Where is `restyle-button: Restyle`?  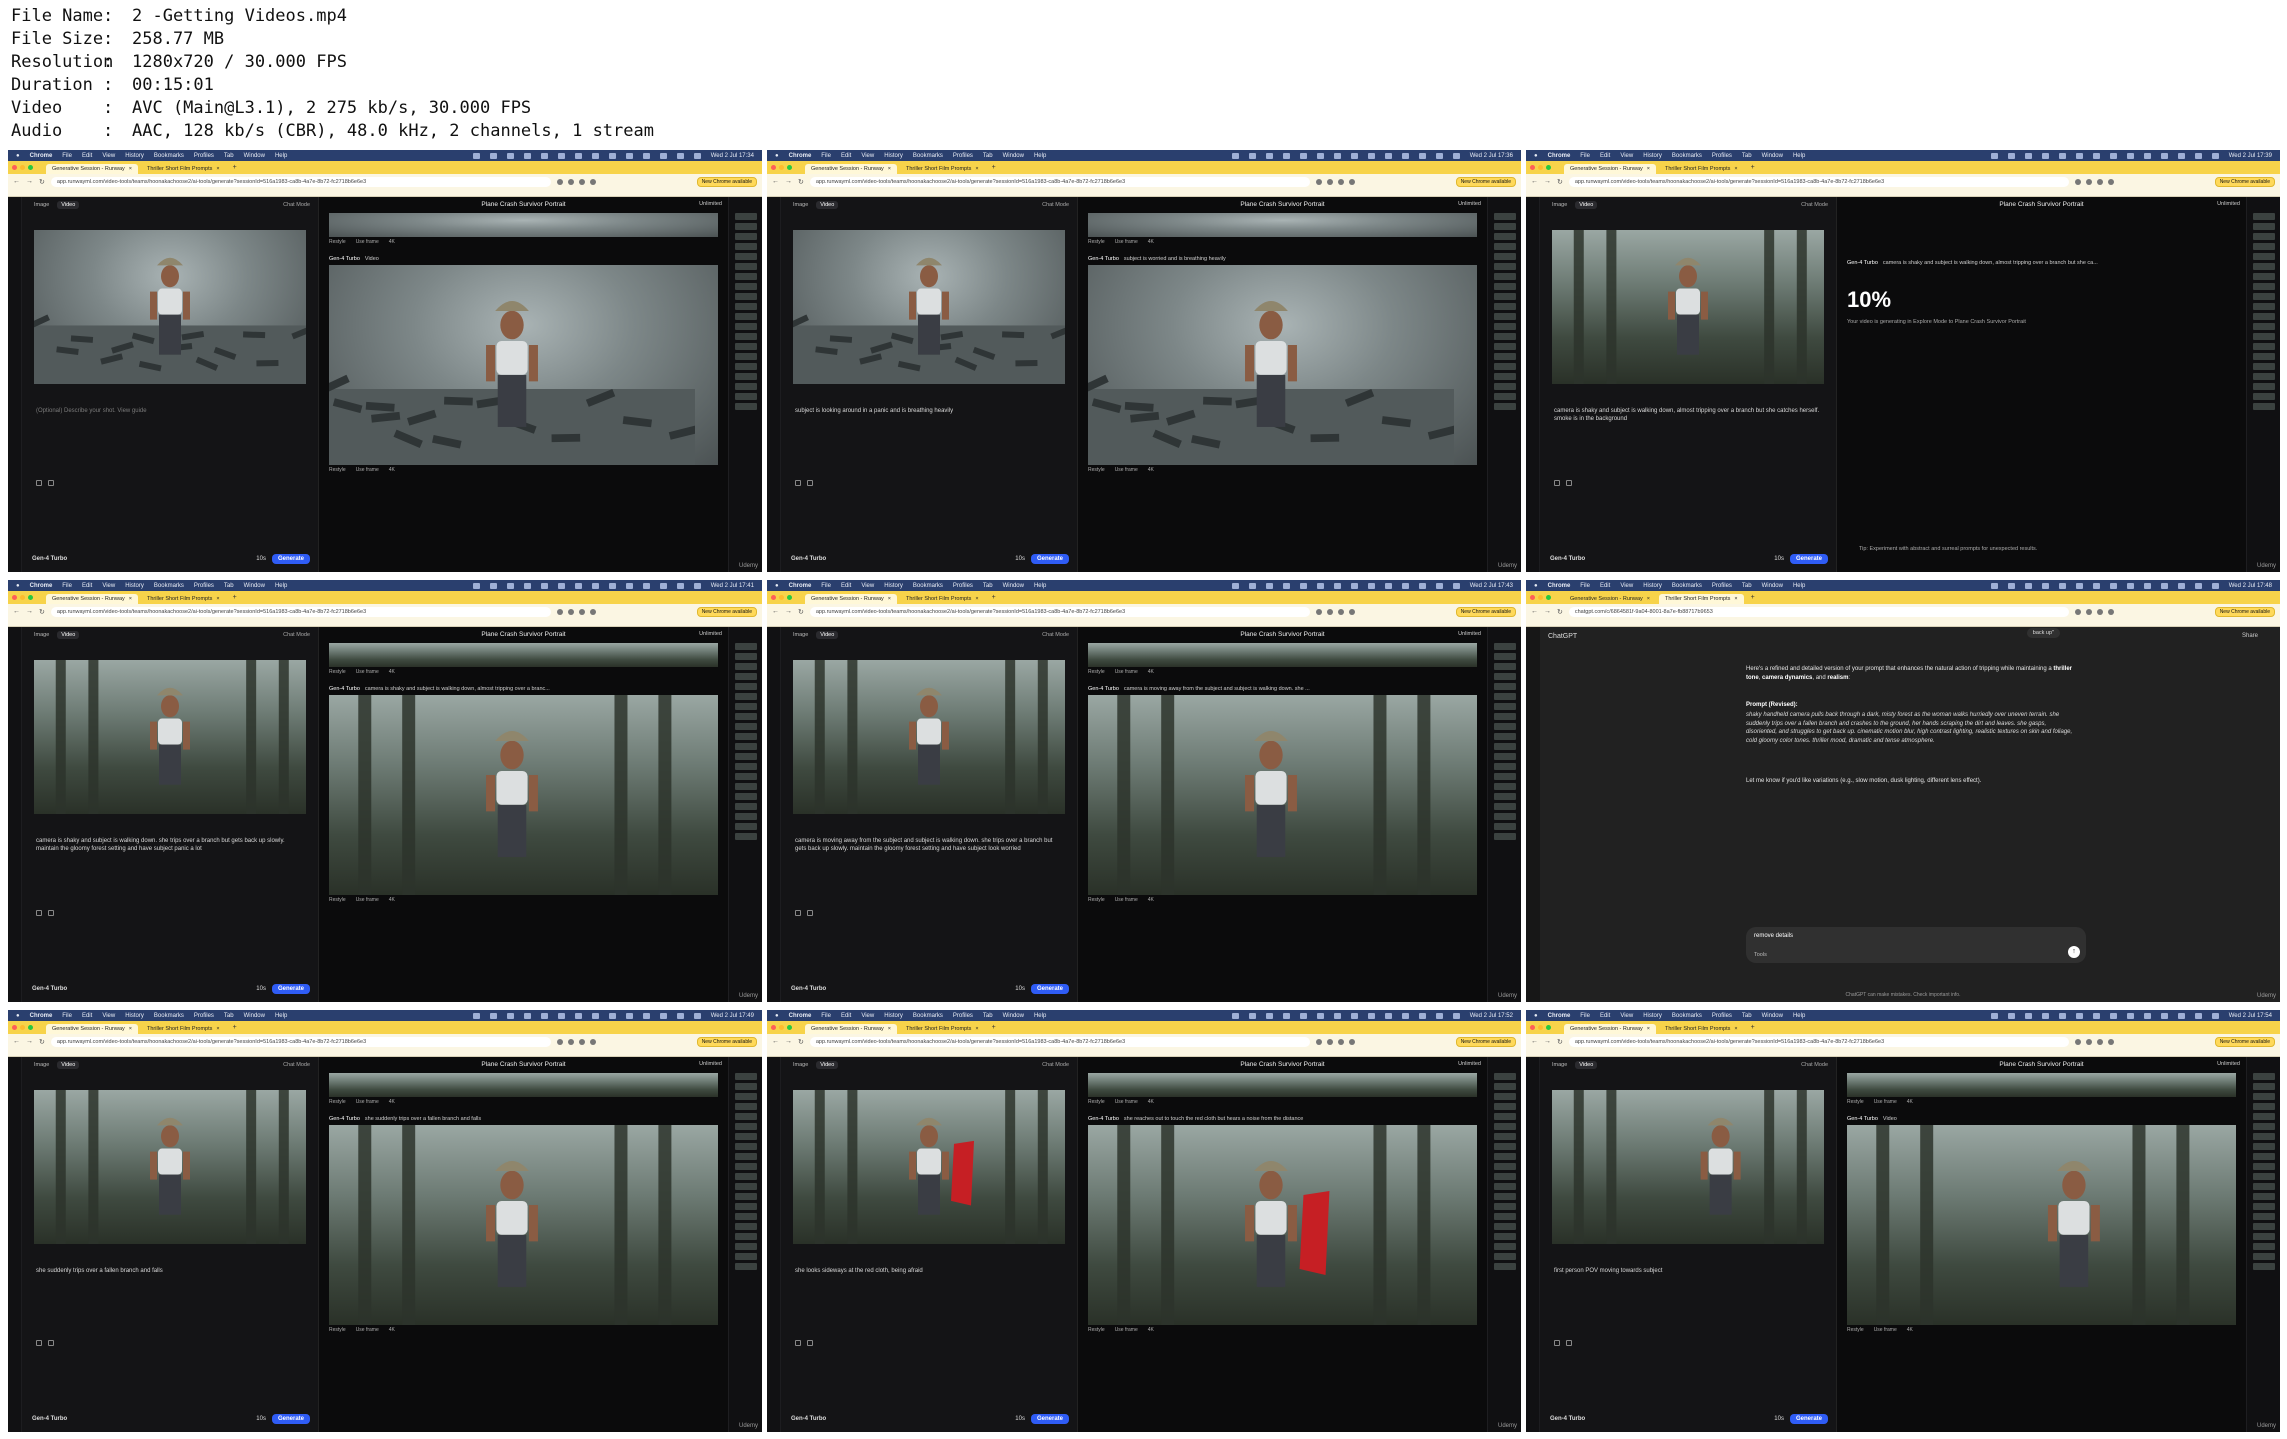
restyle-button: Restyle is located at coordinates (337, 242).